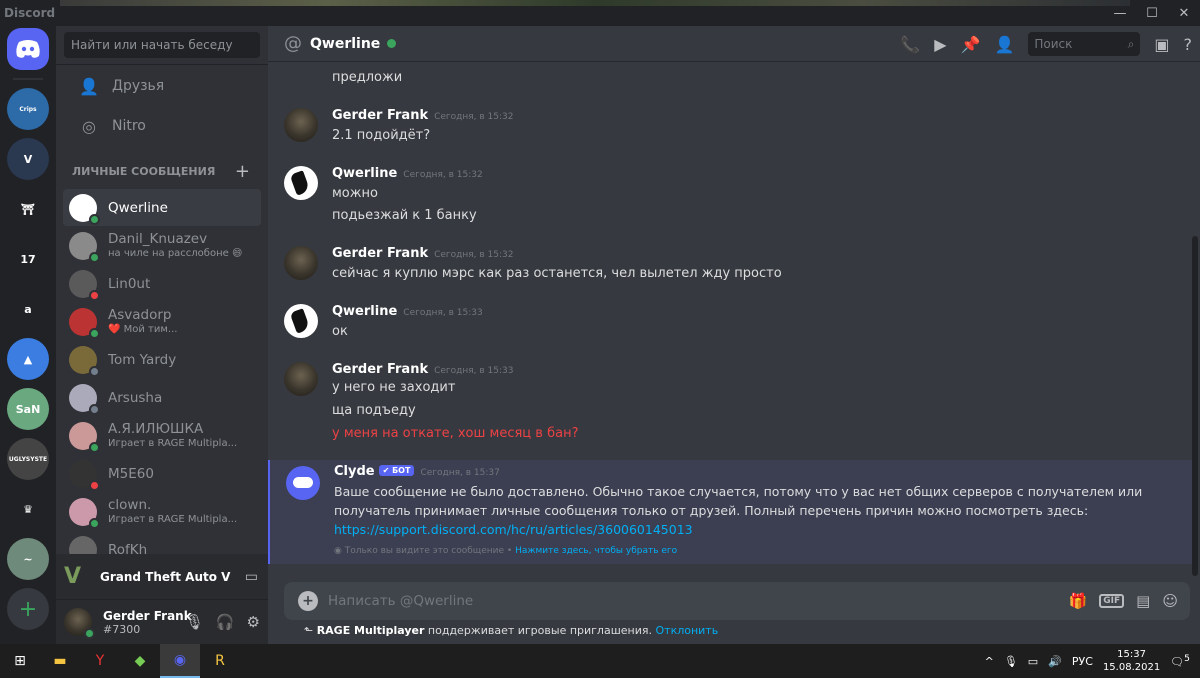 Image resolution: width=1200 pixels, height=678 pixels. Describe the element at coordinates (225, 622) in the screenshot. I see `headphones-icon: 🎧` at that location.